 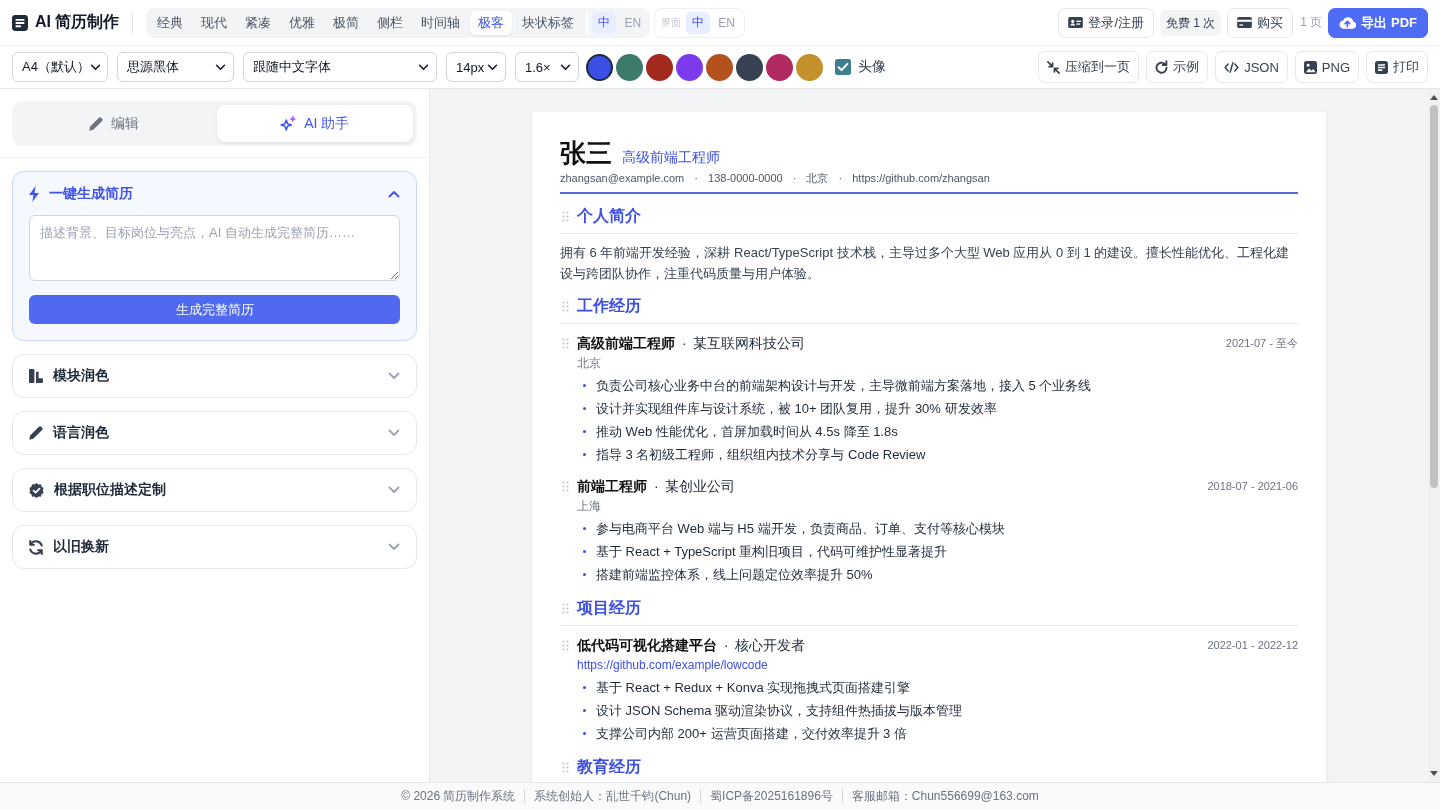 I want to click on bullet-text: 指导 3 名初级工程师，组织组内技术分享与 Code Review, so click(x=761, y=454).